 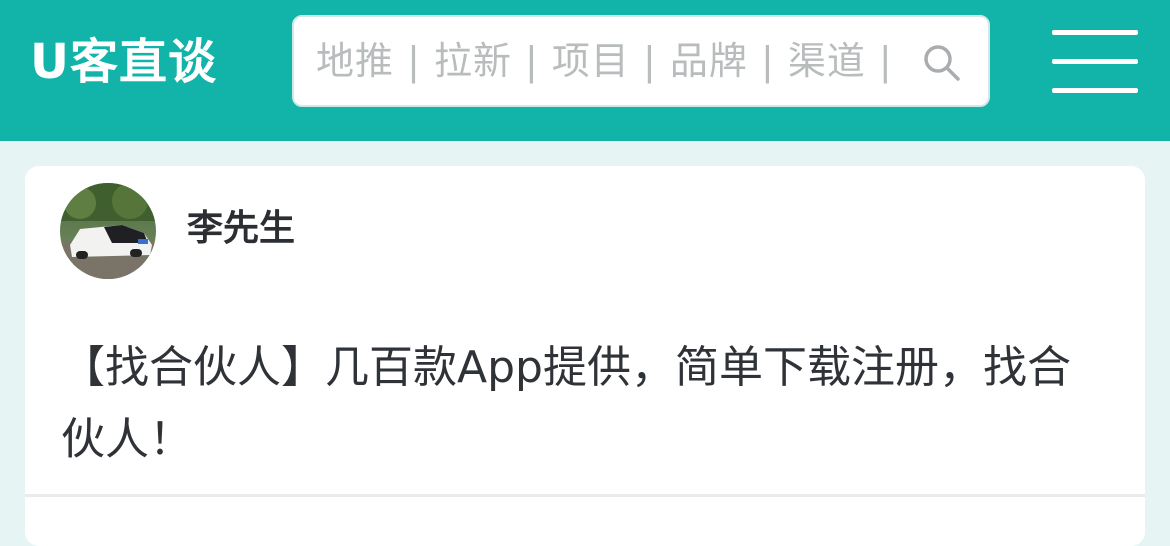 I want to click on avatar, so click(x=108, y=231).